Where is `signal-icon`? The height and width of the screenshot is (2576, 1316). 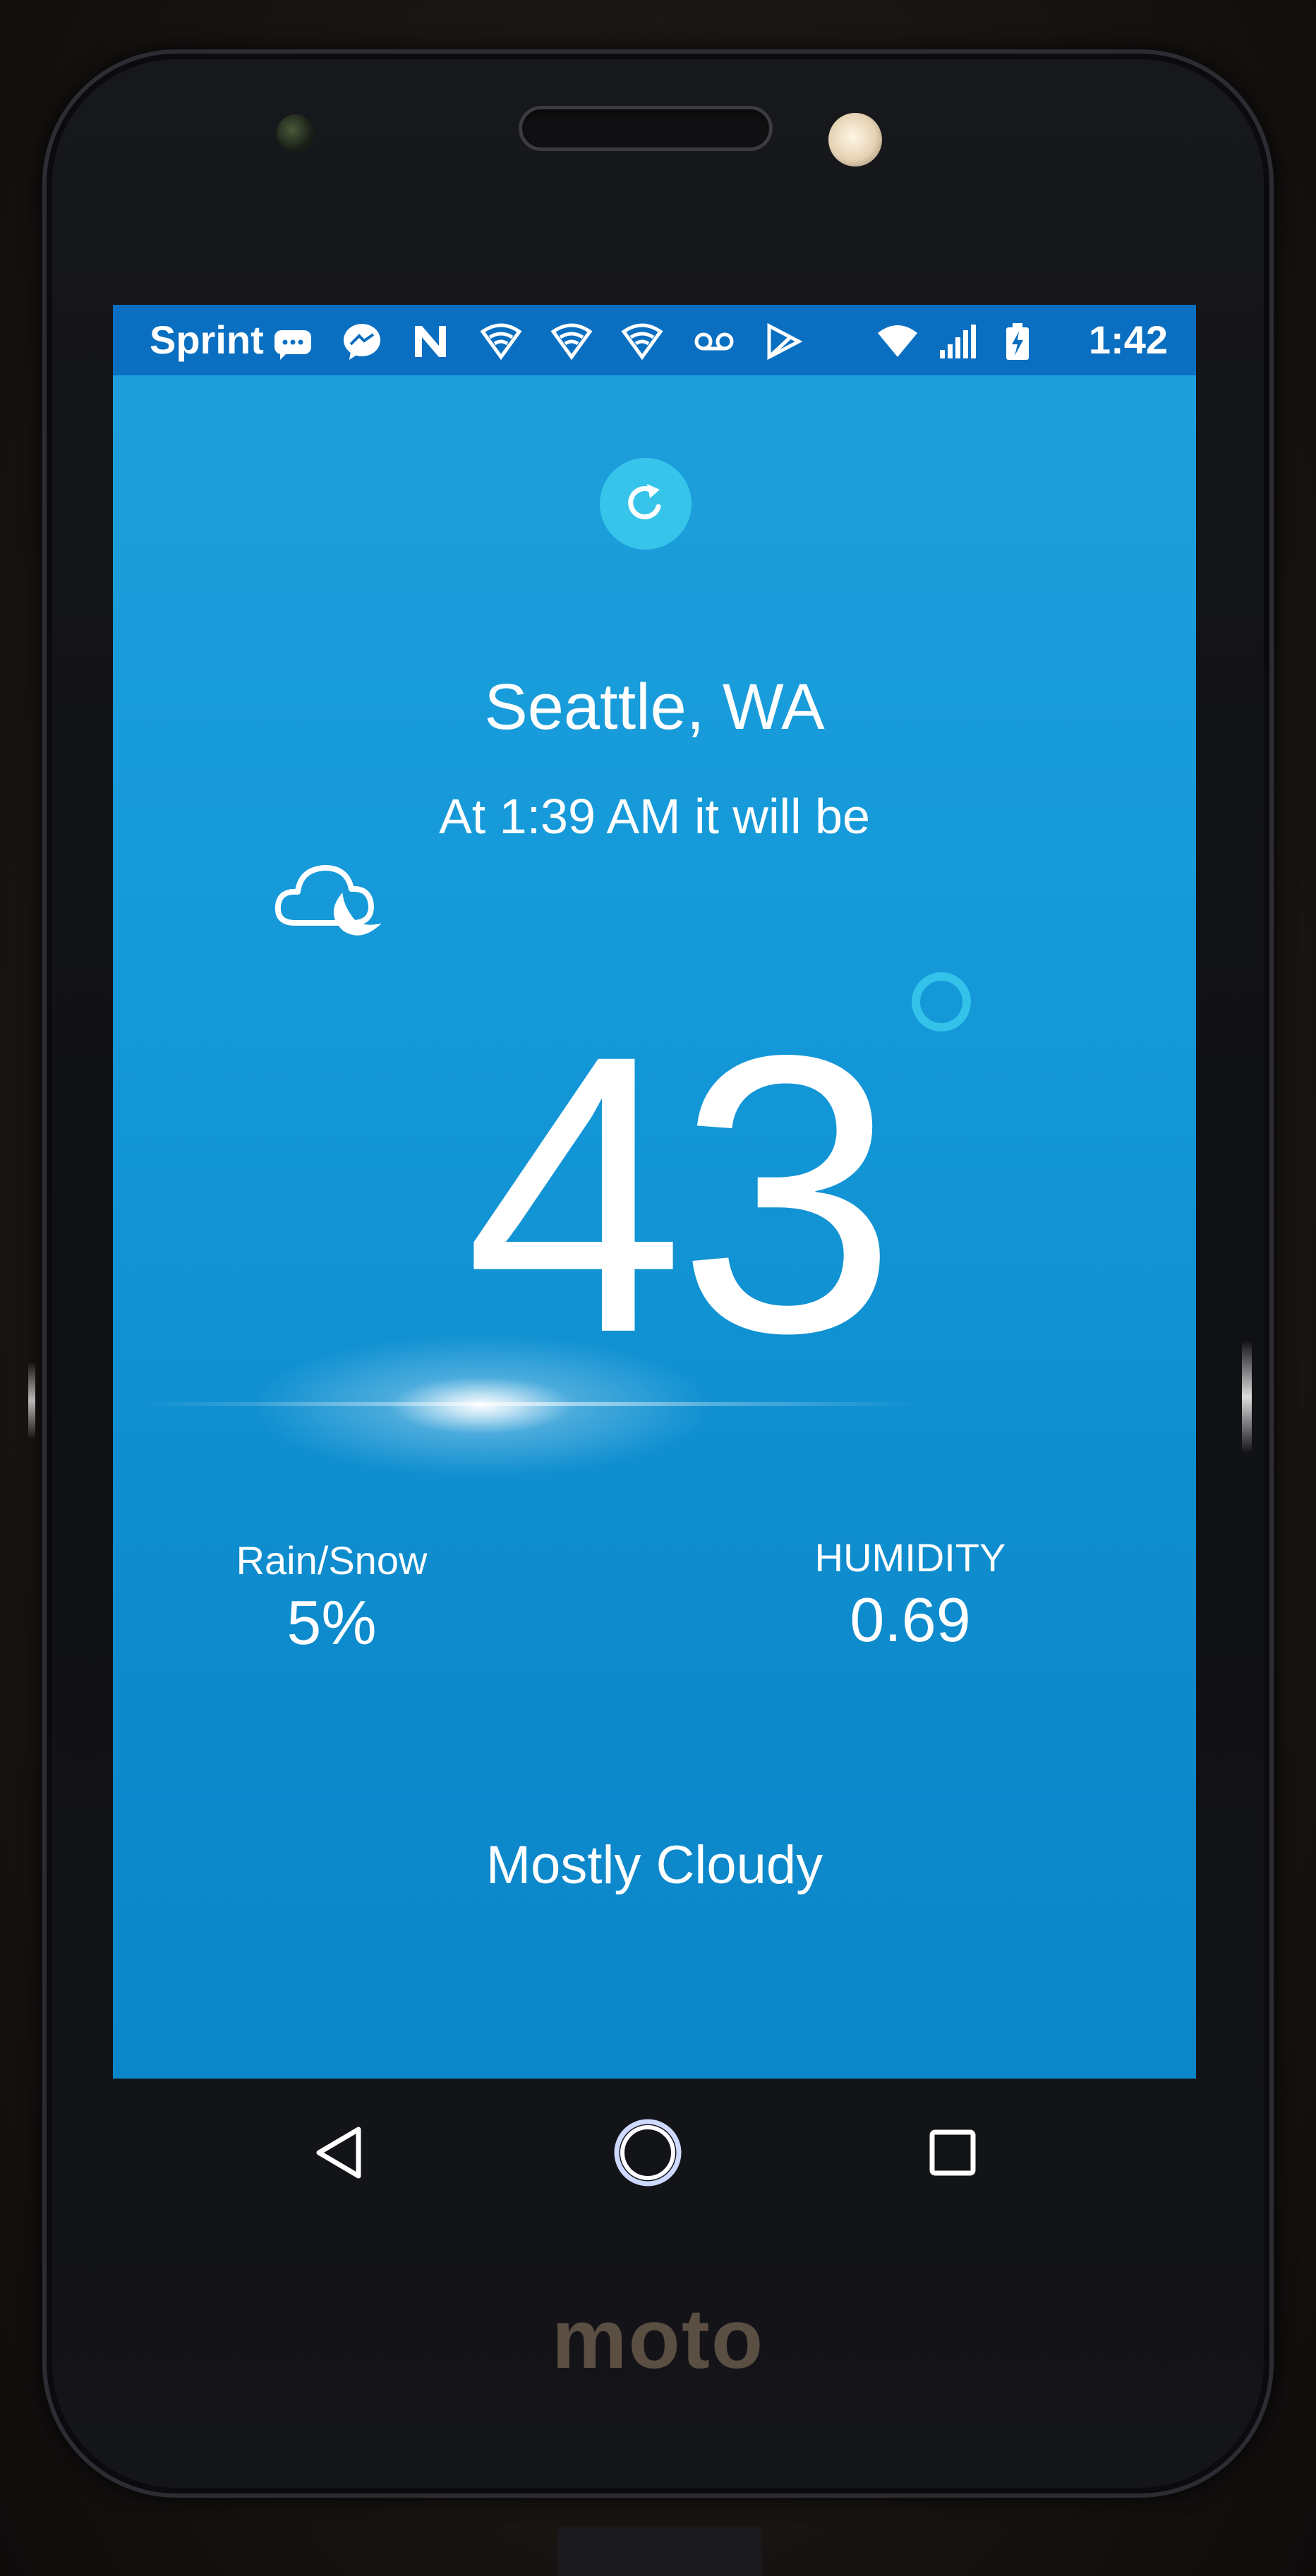
signal-icon is located at coordinates (958, 341).